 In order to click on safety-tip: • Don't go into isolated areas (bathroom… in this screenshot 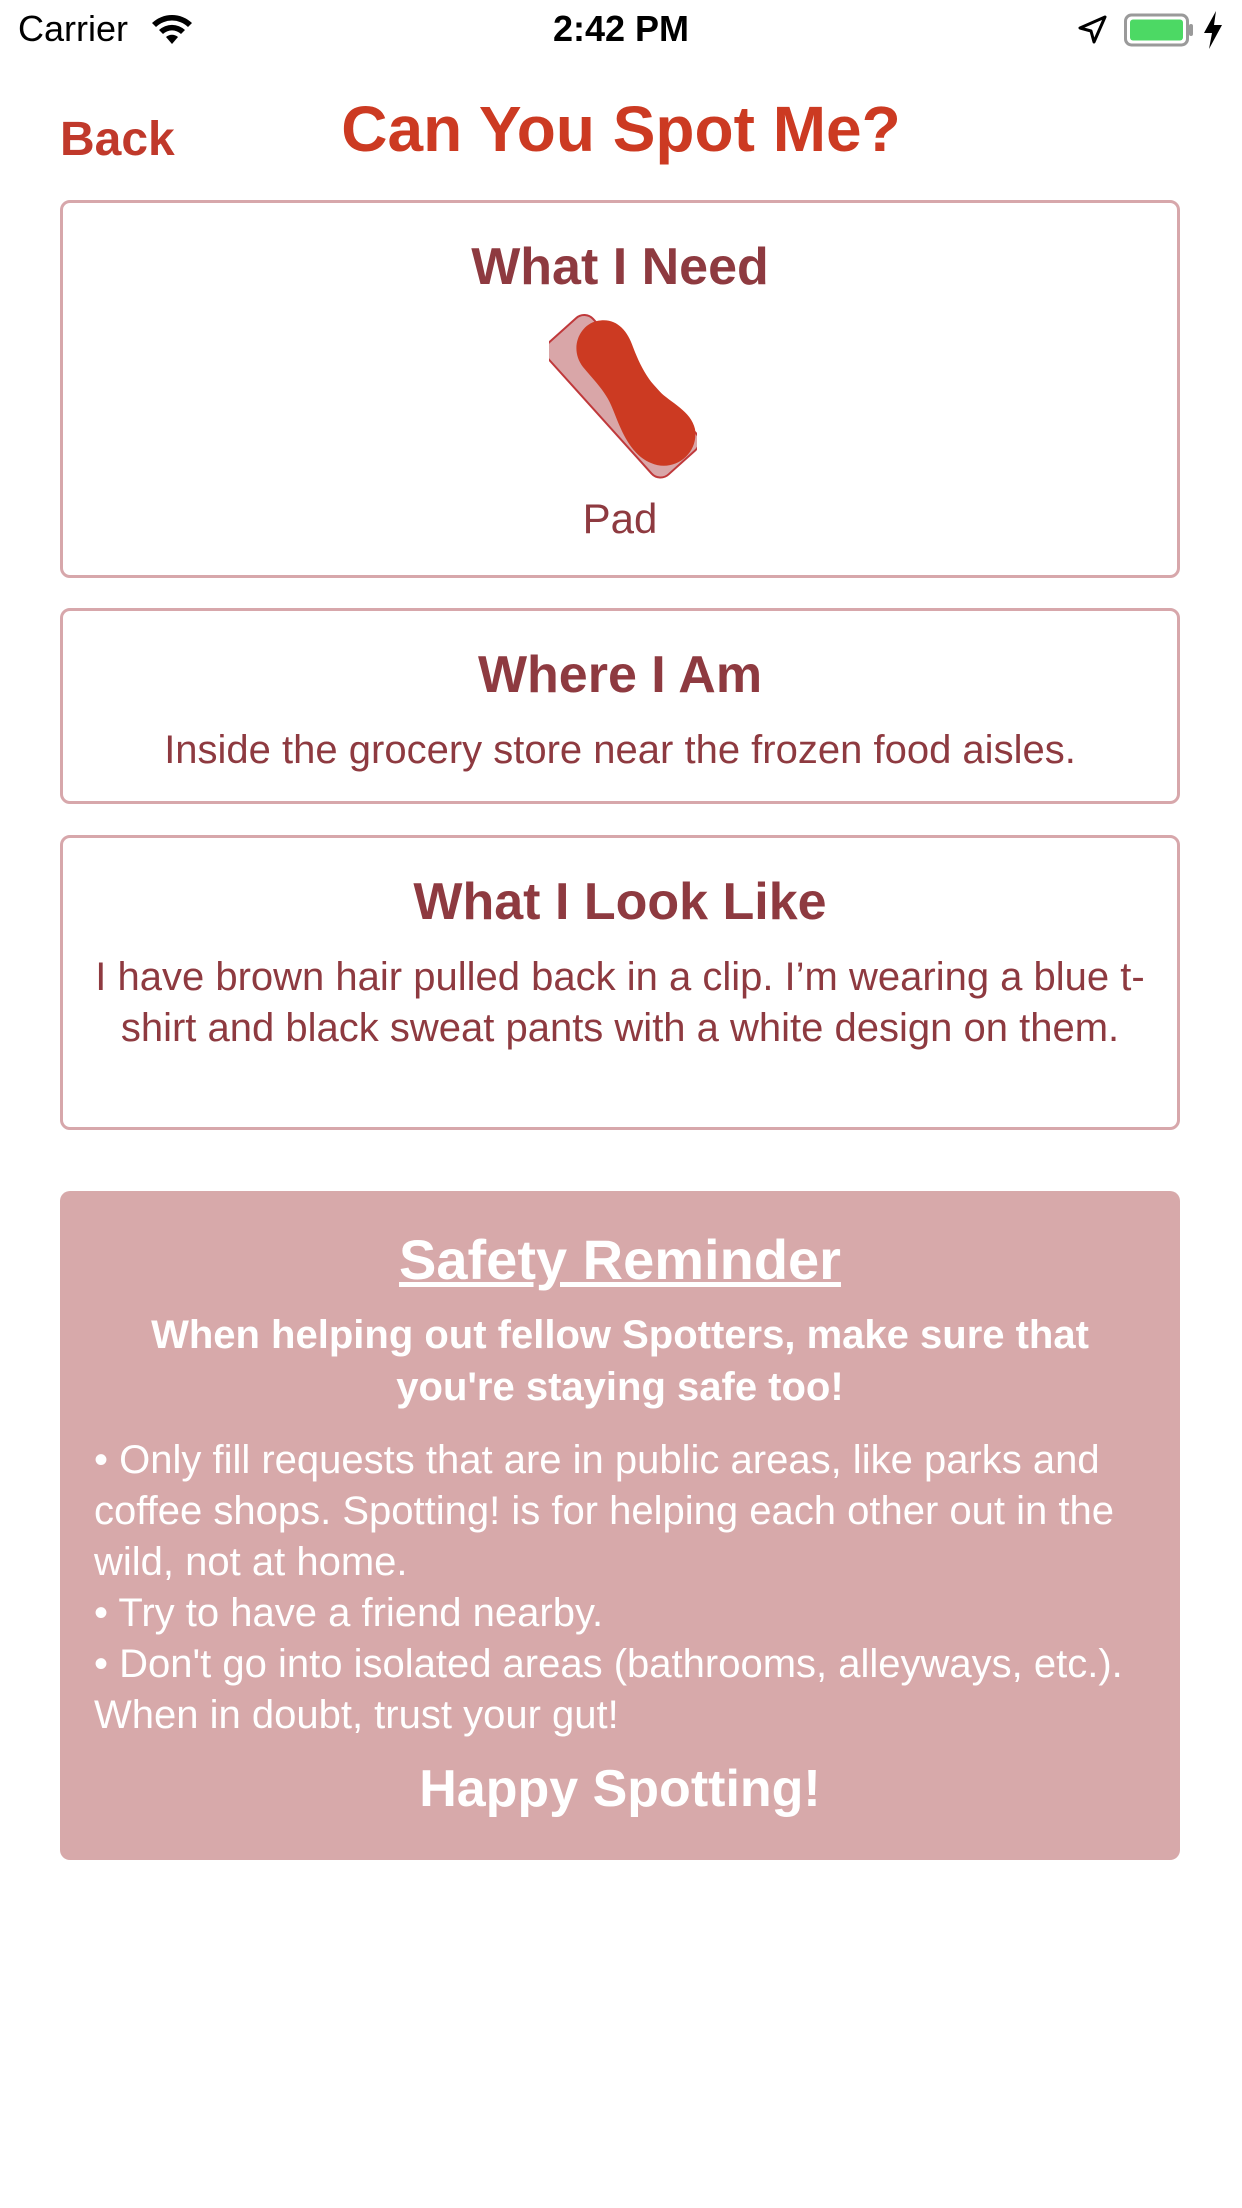, I will do `click(608, 1689)`.